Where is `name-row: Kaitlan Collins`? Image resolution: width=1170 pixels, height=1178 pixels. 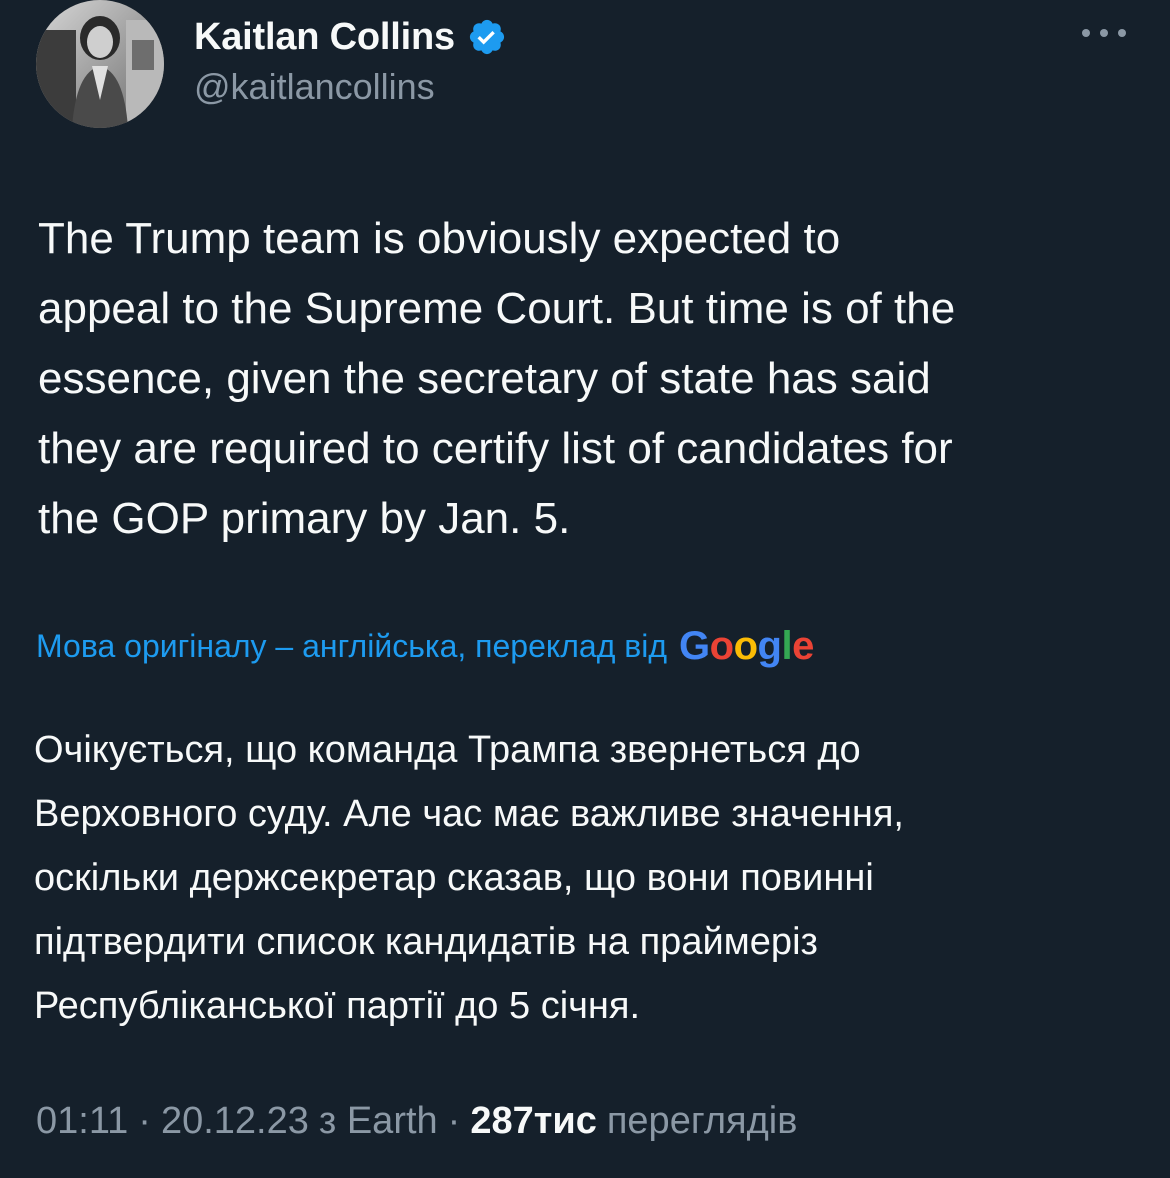 name-row: Kaitlan Collins is located at coordinates (350, 37).